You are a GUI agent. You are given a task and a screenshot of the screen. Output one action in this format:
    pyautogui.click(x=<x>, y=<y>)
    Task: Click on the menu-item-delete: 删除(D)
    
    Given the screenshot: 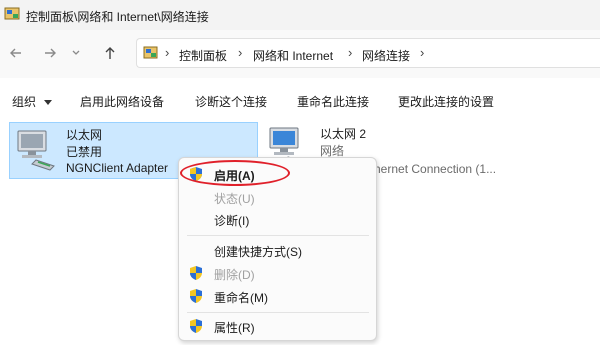 What is the action you would take?
    pyautogui.click(x=277, y=273)
    